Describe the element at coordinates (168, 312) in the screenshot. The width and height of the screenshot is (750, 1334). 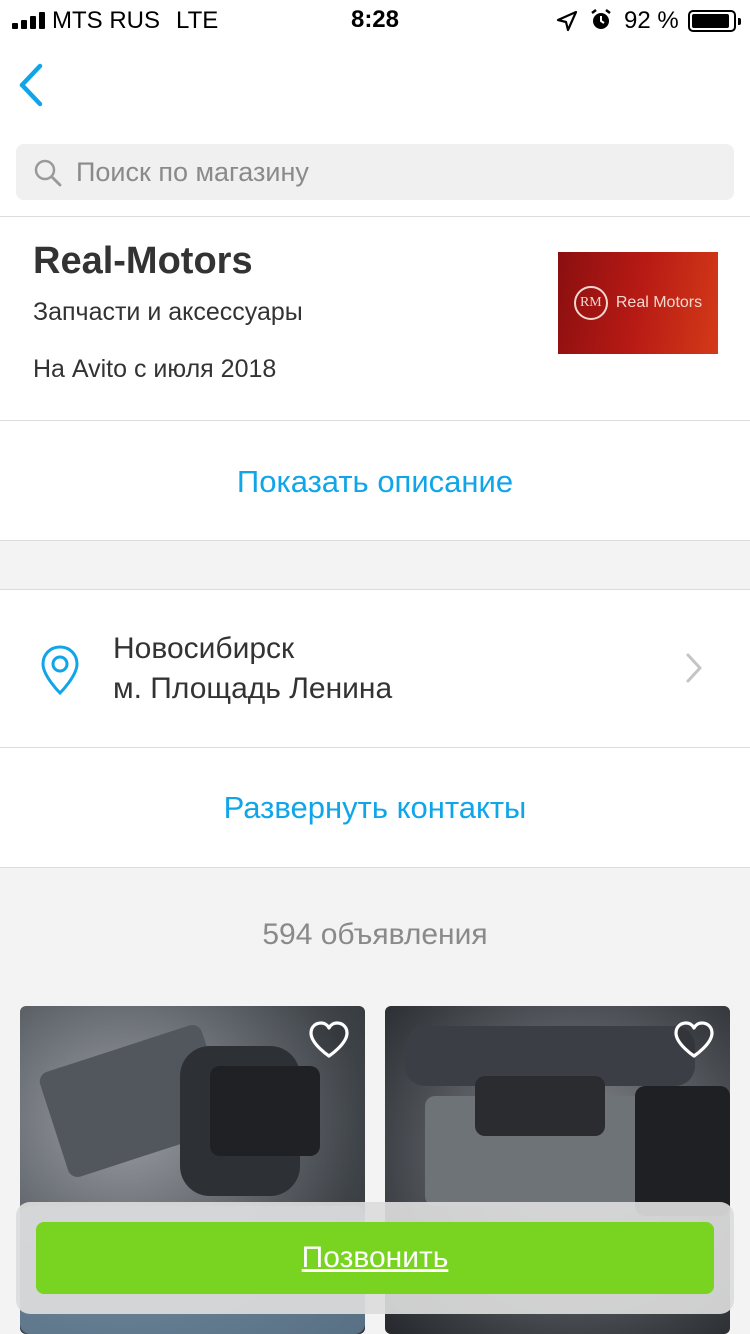
I see `shop-category: Запчасти и аксессуары` at that location.